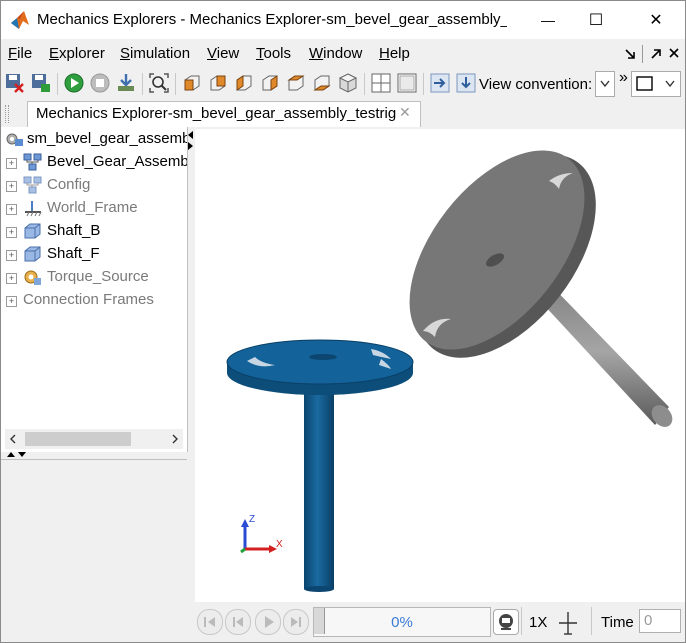 The width and height of the screenshot is (686, 643). What do you see at coordinates (107, 138) in the screenshot?
I see `tree-root-label: sm_bevel_gear_assembl` at bounding box center [107, 138].